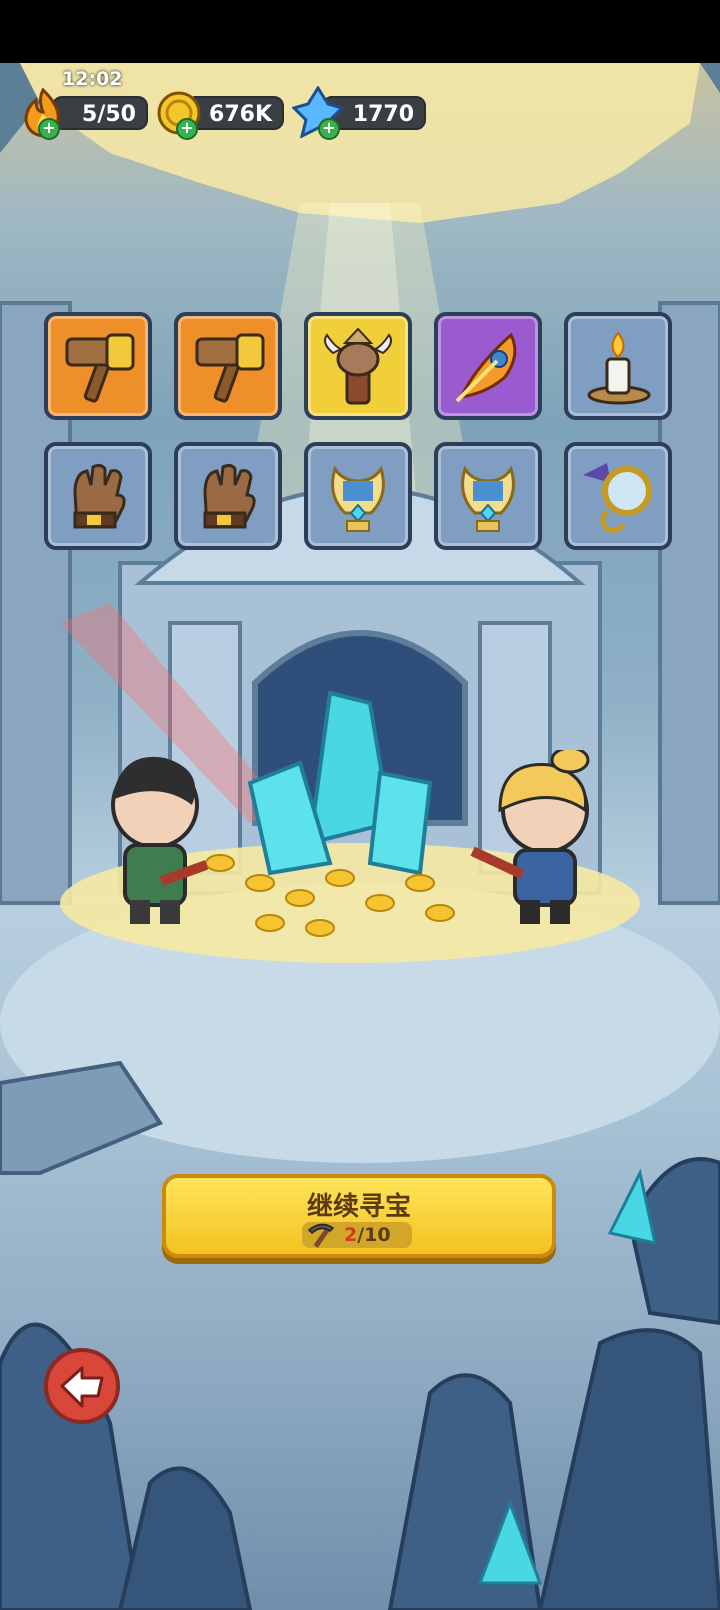 This screenshot has height=1610, width=720. Describe the element at coordinates (374, 1235) in the screenshot. I see `pickaxe-total: /10` at that location.